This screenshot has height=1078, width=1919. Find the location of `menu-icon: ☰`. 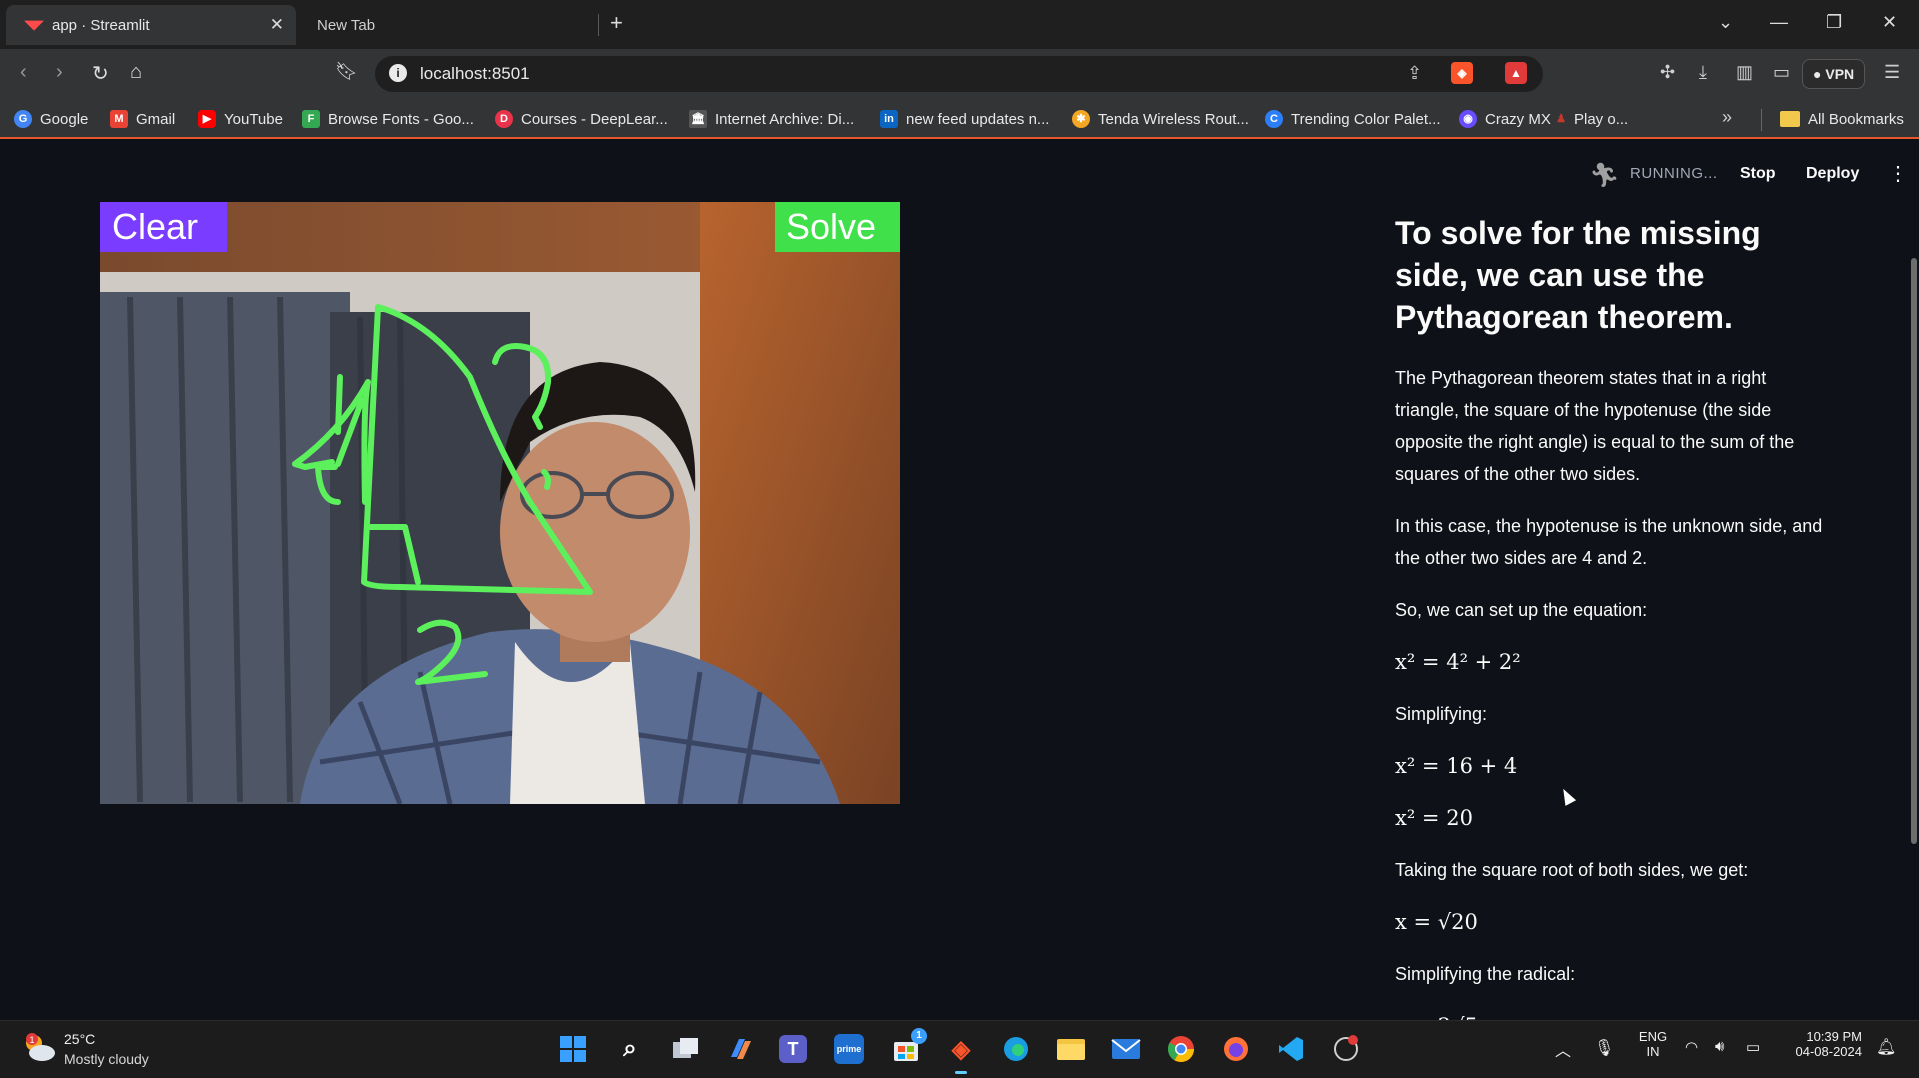

menu-icon: ☰ is located at coordinates (1892, 72).